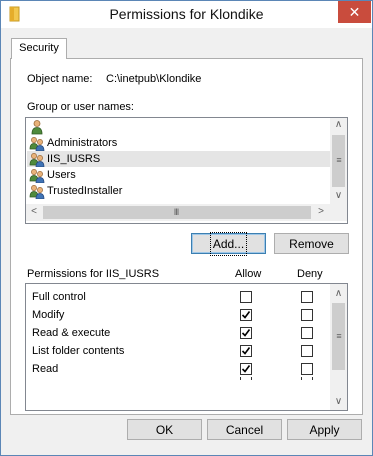 The width and height of the screenshot is (373, 456). I want to click on close-button: ✕, so click(354, 12).